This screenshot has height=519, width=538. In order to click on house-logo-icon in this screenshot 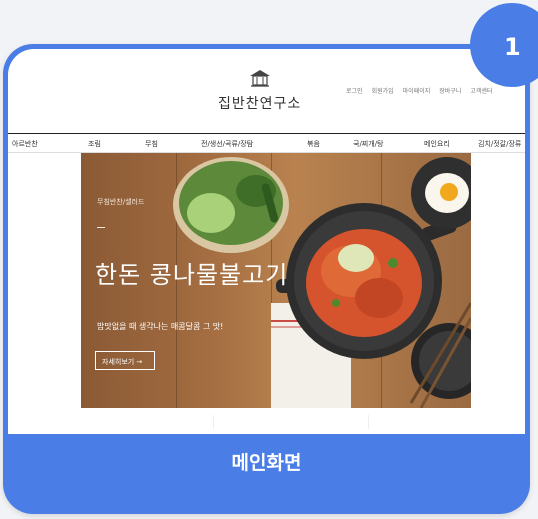, I will do `click(259, 78)`.